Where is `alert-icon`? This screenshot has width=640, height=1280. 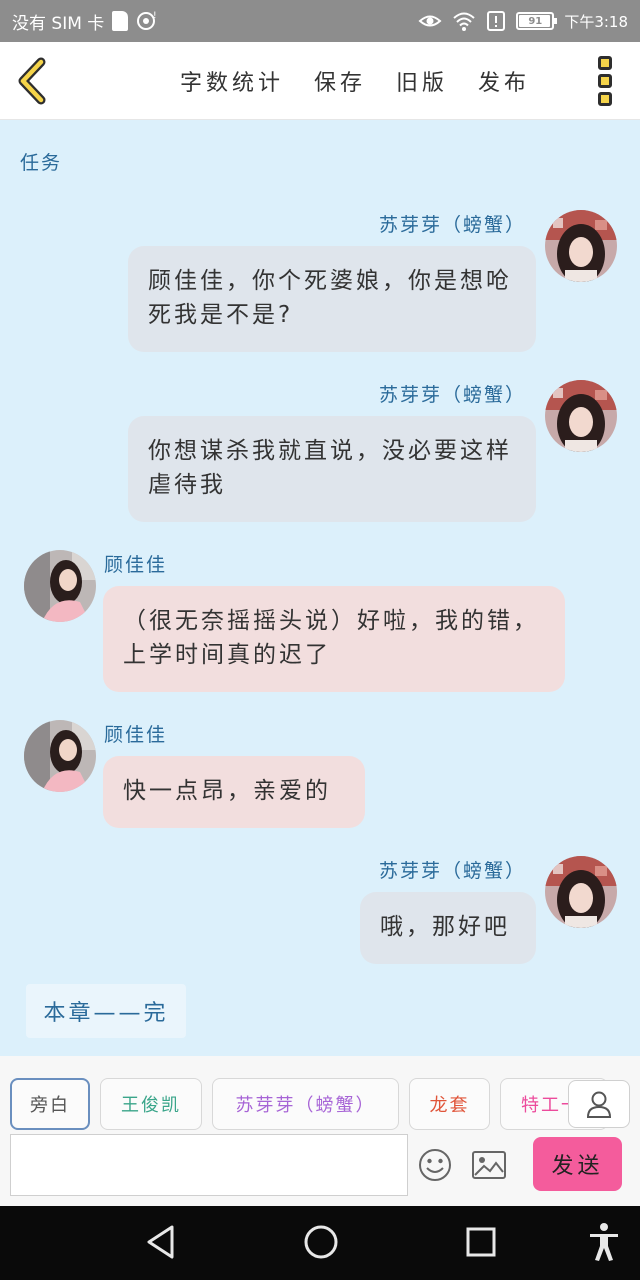
alert-icon is located at coordinates (496, 21).